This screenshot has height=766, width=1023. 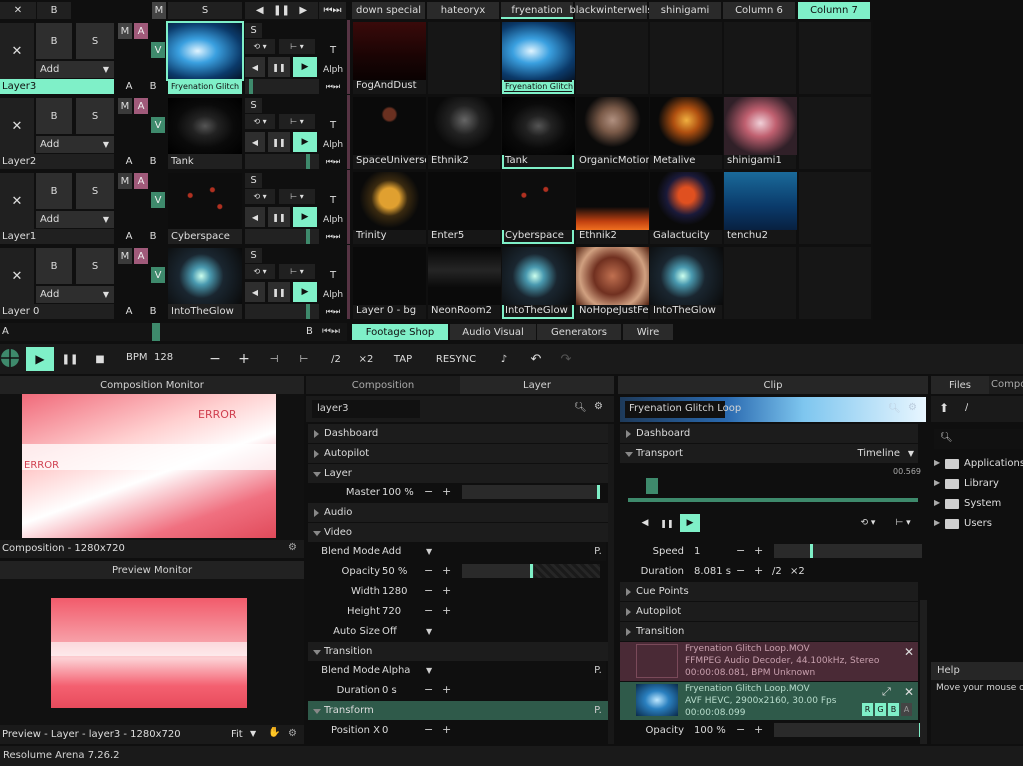 What do you see at coordinates (297, 46) in the screenshot?
I see `direction-dropdown: ⊢ ▾` at bounding box center [297, 46].